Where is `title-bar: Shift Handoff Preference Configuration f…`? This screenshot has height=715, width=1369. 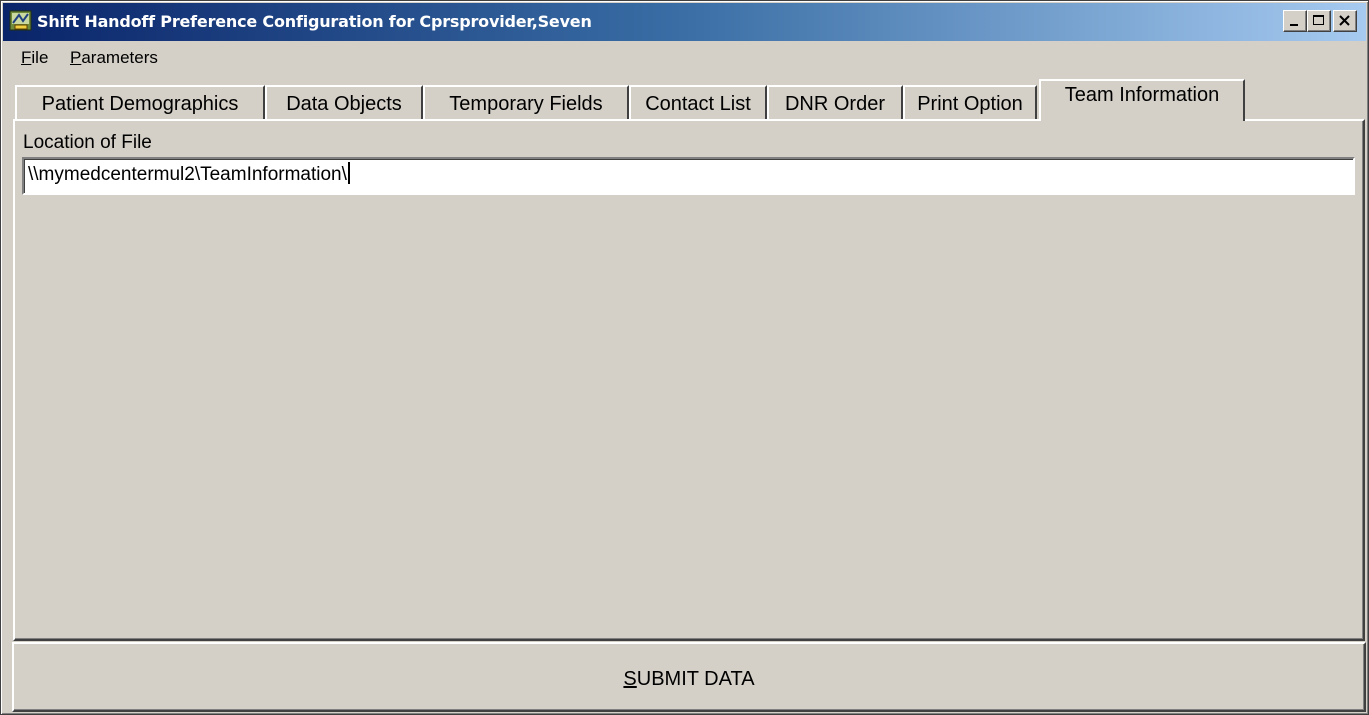
title-bar: Shift Handoff Preference Configuration f… is located at coordinates (684, 22).